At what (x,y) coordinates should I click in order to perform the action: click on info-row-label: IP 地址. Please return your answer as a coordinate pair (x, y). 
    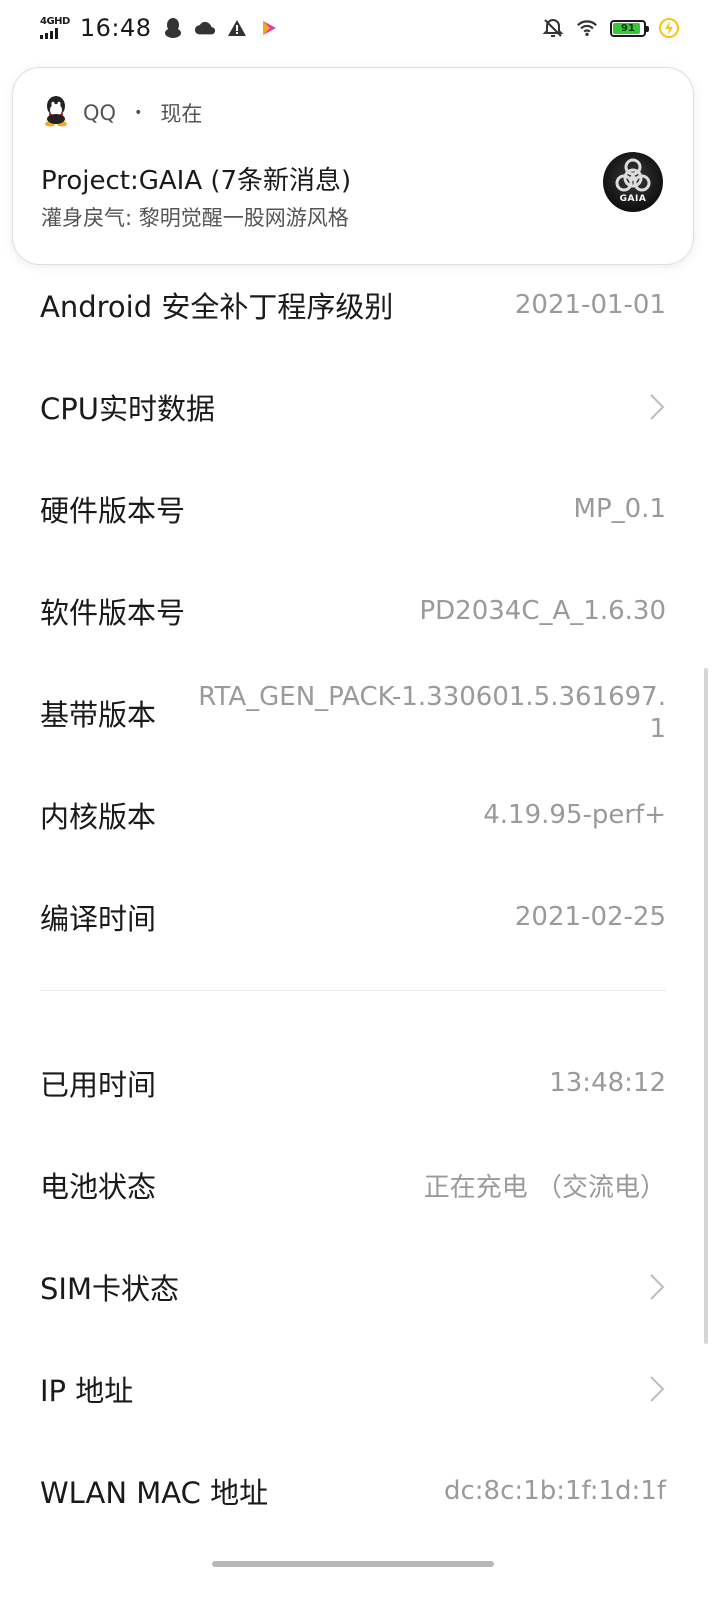
    Looking at the image, I should click on (87, 1391).